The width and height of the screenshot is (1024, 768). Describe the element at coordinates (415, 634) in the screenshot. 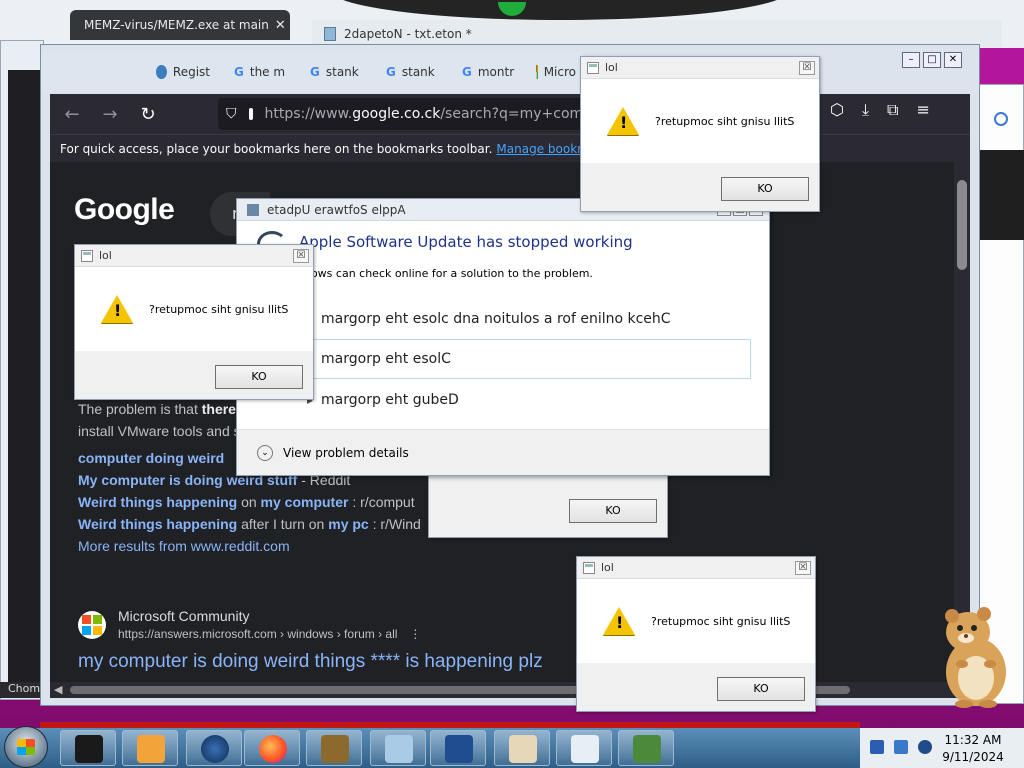

I see `more-options-icon: ⋮` at that location.